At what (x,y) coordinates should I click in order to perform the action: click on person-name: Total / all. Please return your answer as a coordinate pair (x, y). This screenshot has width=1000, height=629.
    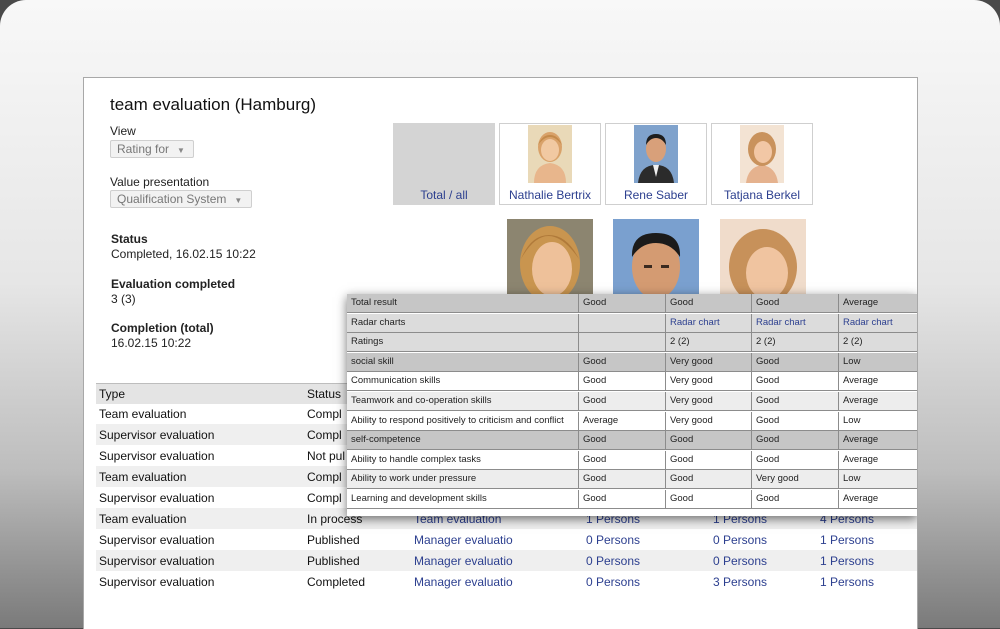
    Looking at the image, I should click on (444, 195).